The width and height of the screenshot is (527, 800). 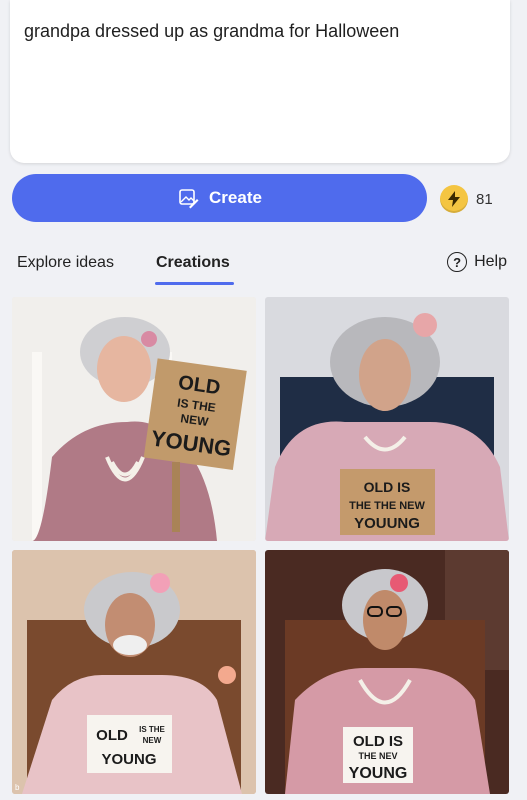 What do you see at coordinates (387, 419) in the screenshot?
I see `generated-image-2: OLD IS THE THE NEW YOUUNG` at bounding box center [387, 419].